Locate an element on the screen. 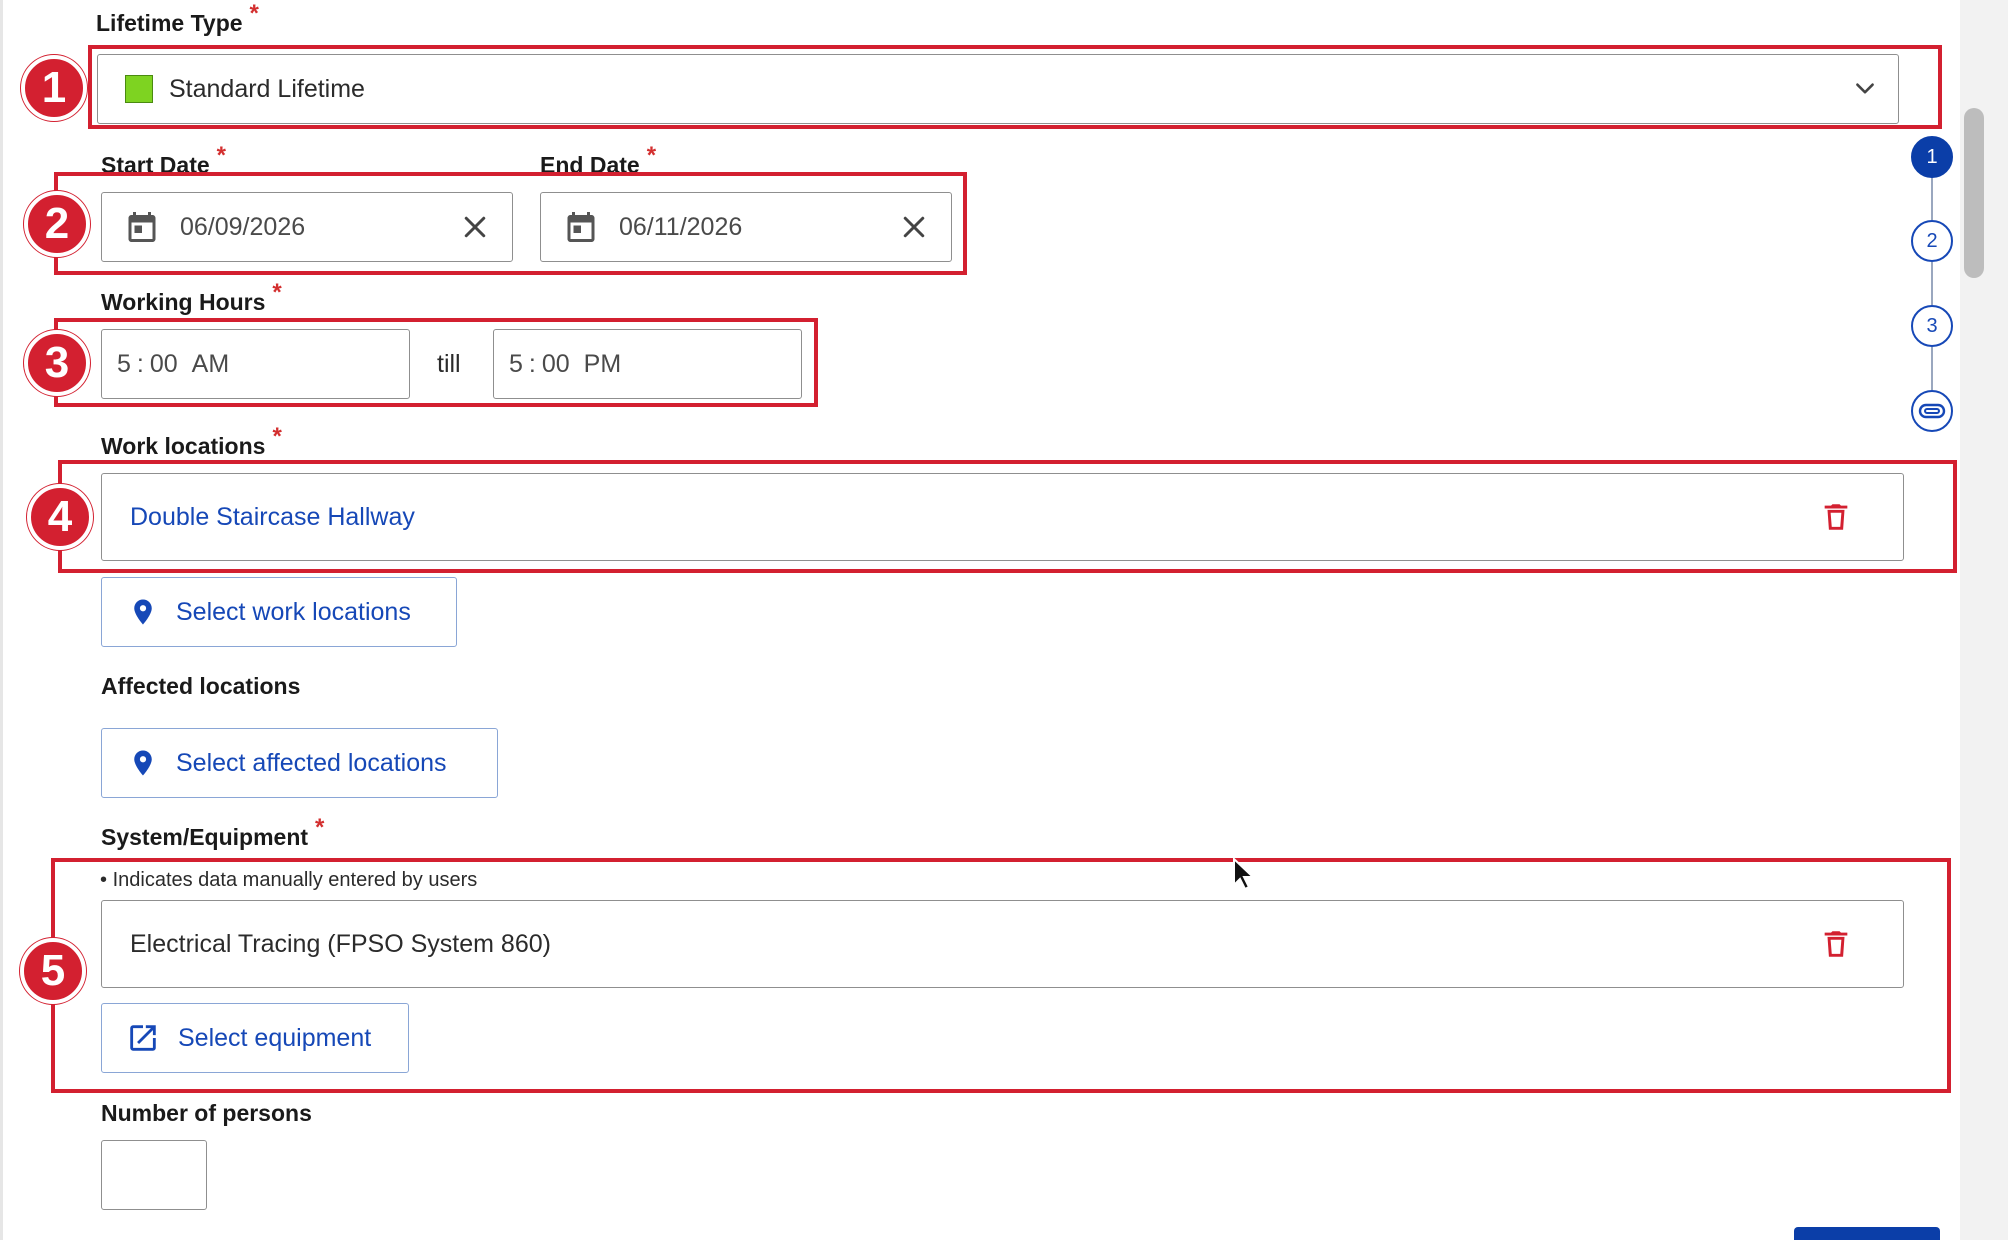 The image size is (2008, 1240). work-locations-label: Work locations * is located at coordinates (191, 441).